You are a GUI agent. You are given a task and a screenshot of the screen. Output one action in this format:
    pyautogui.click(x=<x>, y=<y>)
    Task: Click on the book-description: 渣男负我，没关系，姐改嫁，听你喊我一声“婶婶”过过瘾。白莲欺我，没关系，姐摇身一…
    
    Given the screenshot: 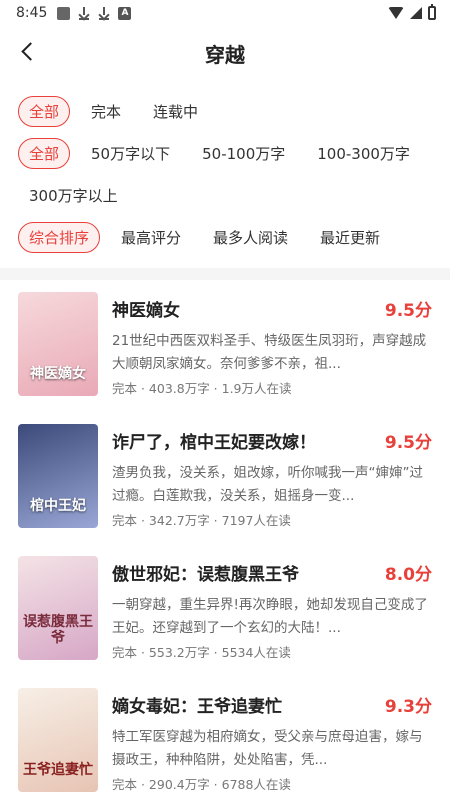 What is the action you would take?
    pyautogui.click(x=267, y=484)
    